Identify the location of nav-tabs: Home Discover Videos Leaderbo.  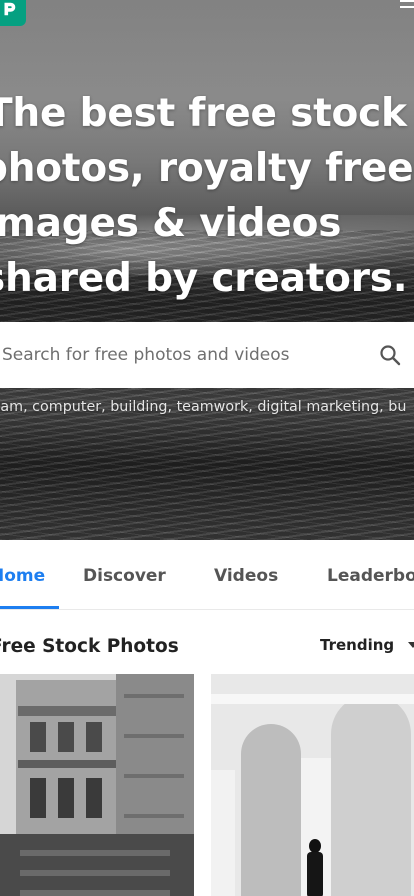
(207, 575).